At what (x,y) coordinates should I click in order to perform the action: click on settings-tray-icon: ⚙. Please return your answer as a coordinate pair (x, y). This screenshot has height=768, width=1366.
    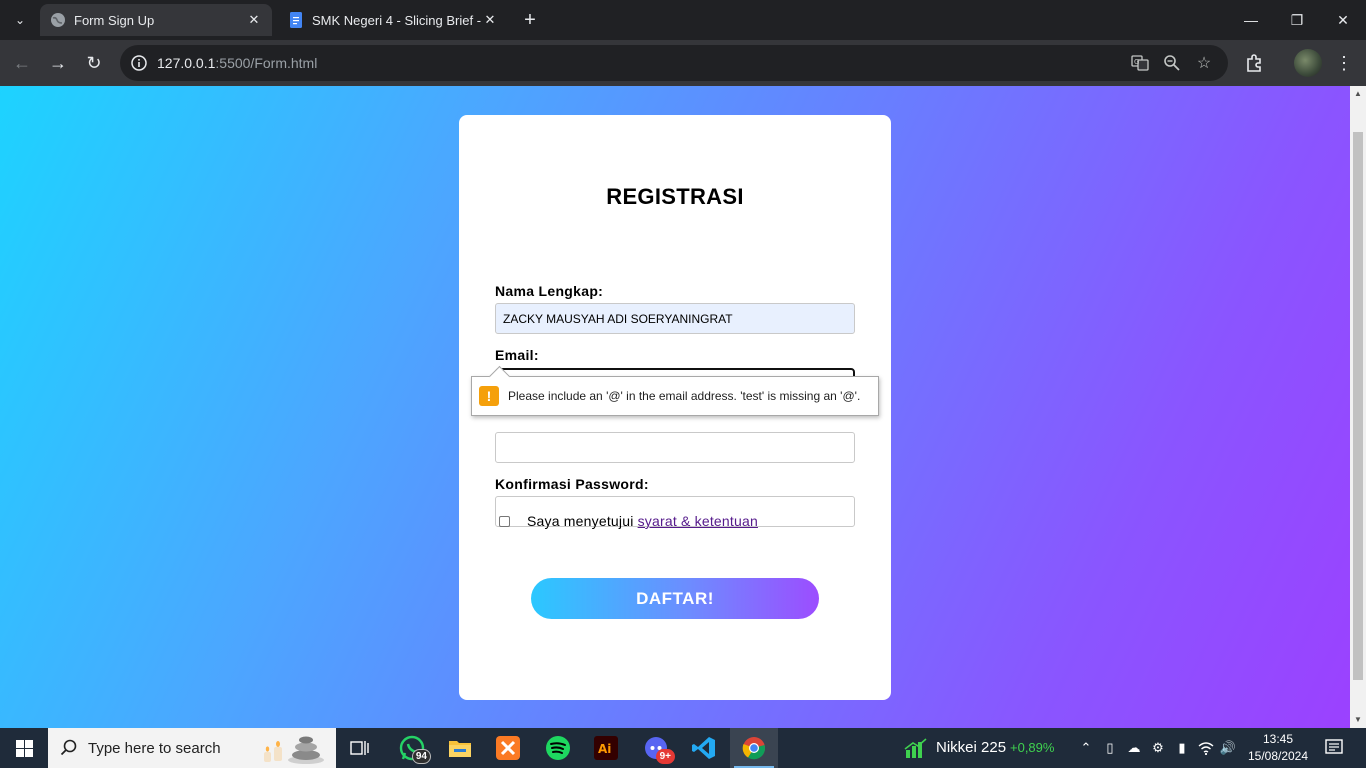
    Looking at the image, I should click on (1158, 748).